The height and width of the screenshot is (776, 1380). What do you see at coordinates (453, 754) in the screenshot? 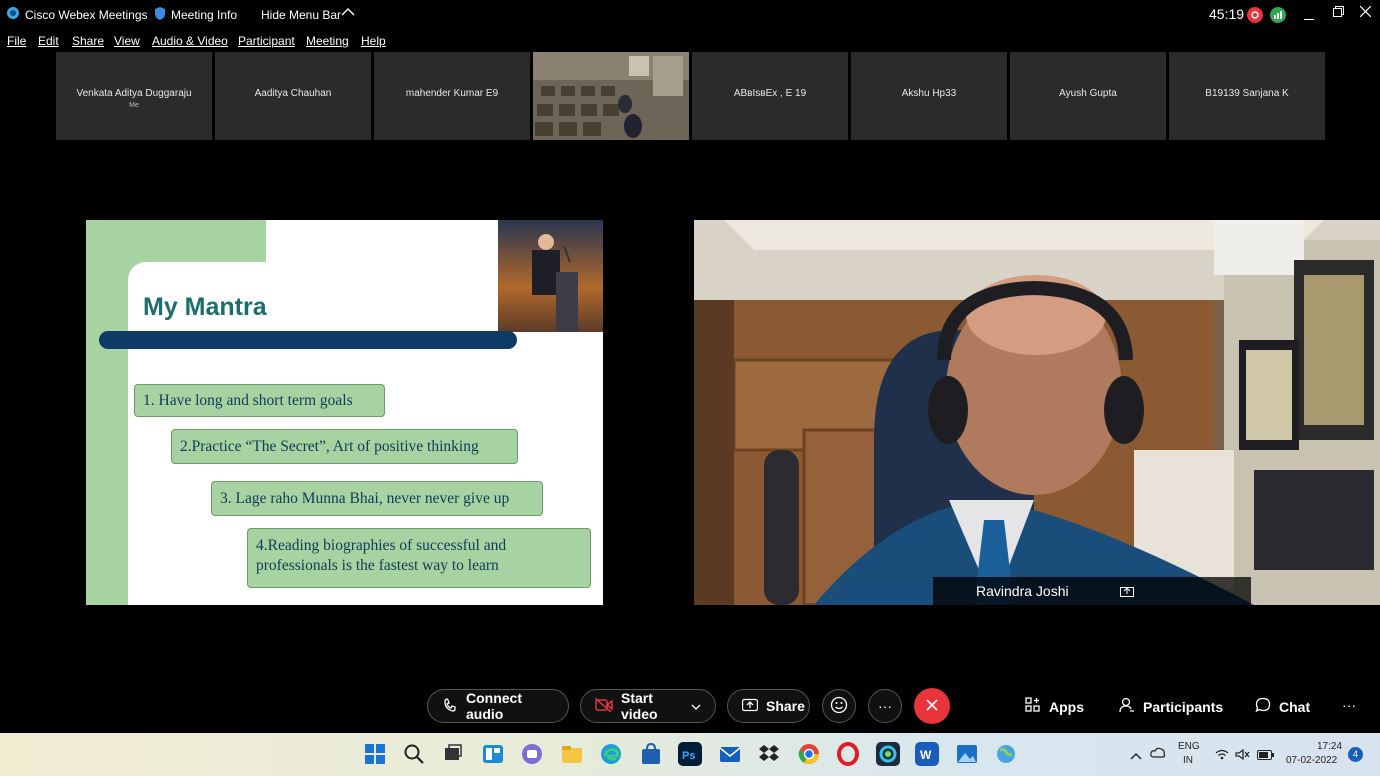
I see `task-view-icon` at bounding box center [453, 754].